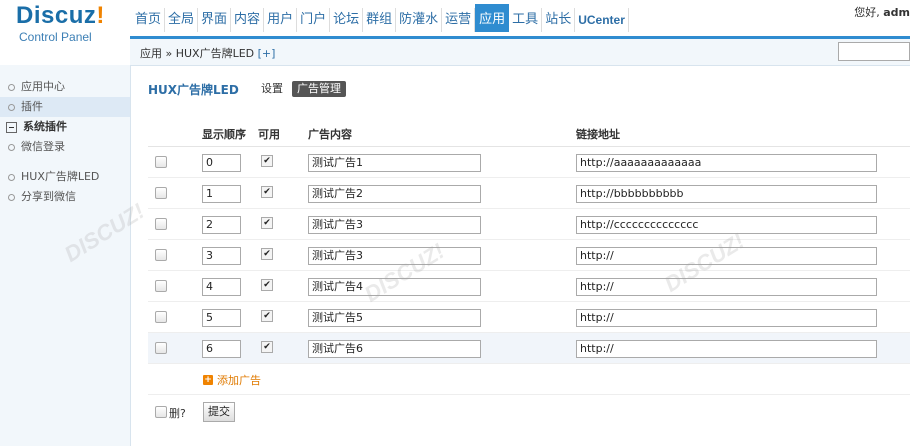 The height and width of the screenshot is (446, 910). What do you see at coordinates (394, 287) in the screenshot?
I see `content-input: 测试广告4` at bounding box center [394, 287].